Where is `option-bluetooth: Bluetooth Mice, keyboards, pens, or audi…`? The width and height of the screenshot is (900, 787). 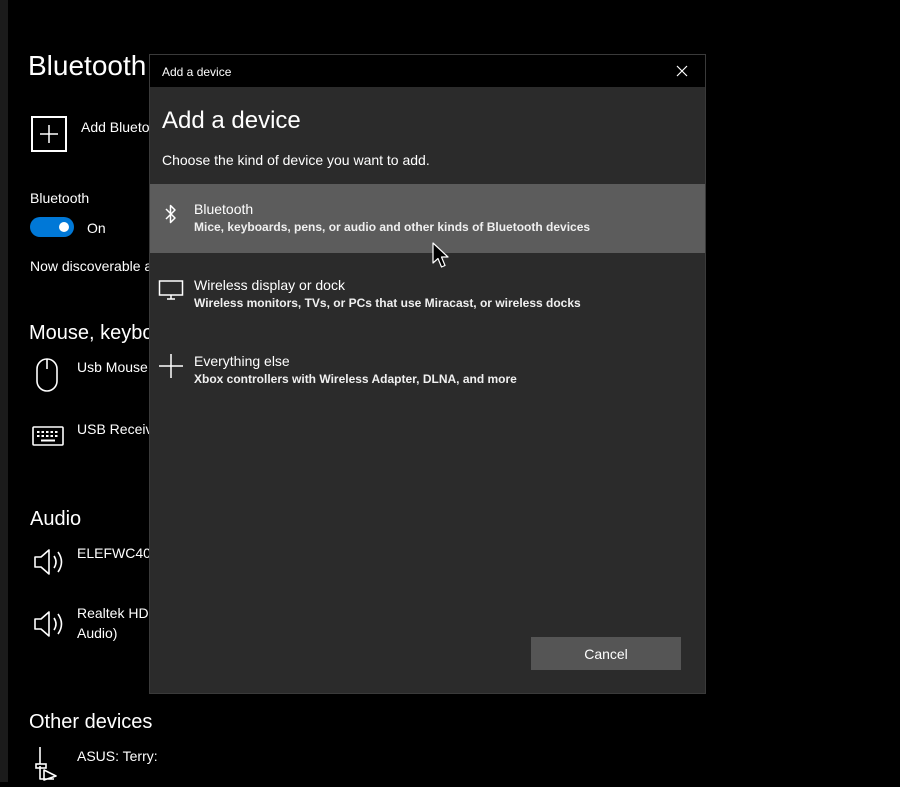
option-bluetooth: Bluetooth Mice, keyboards, pens, or audi… is located at coordinates (427, 218).